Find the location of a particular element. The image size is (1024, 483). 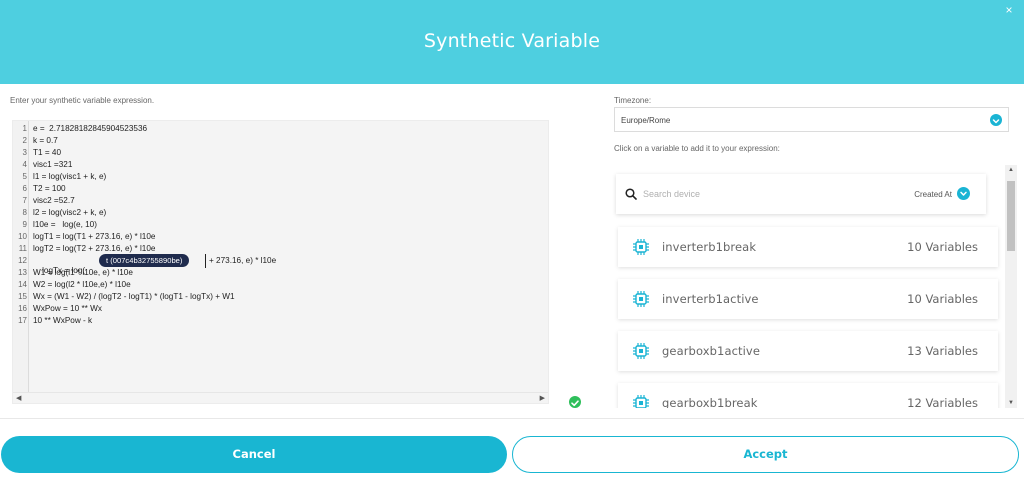

scroll-right-icon: ▶ is located at coordinates (542, 398).